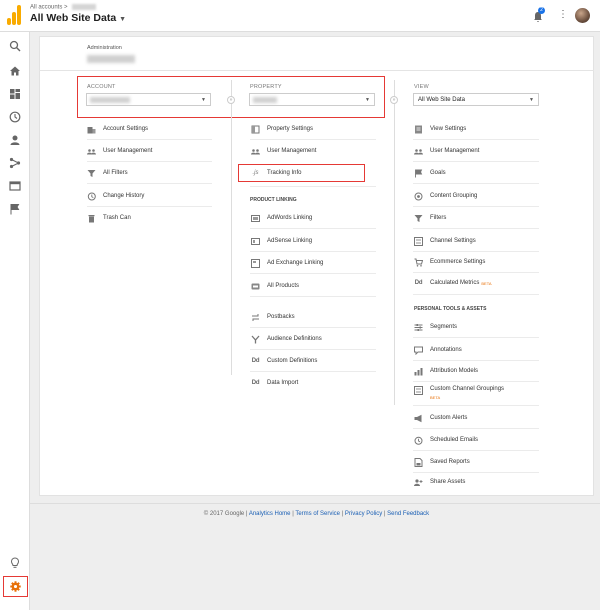 Image resolution: width=600 pixels, height=610 pixels. I want to click on person-icon, so click(15, 140).